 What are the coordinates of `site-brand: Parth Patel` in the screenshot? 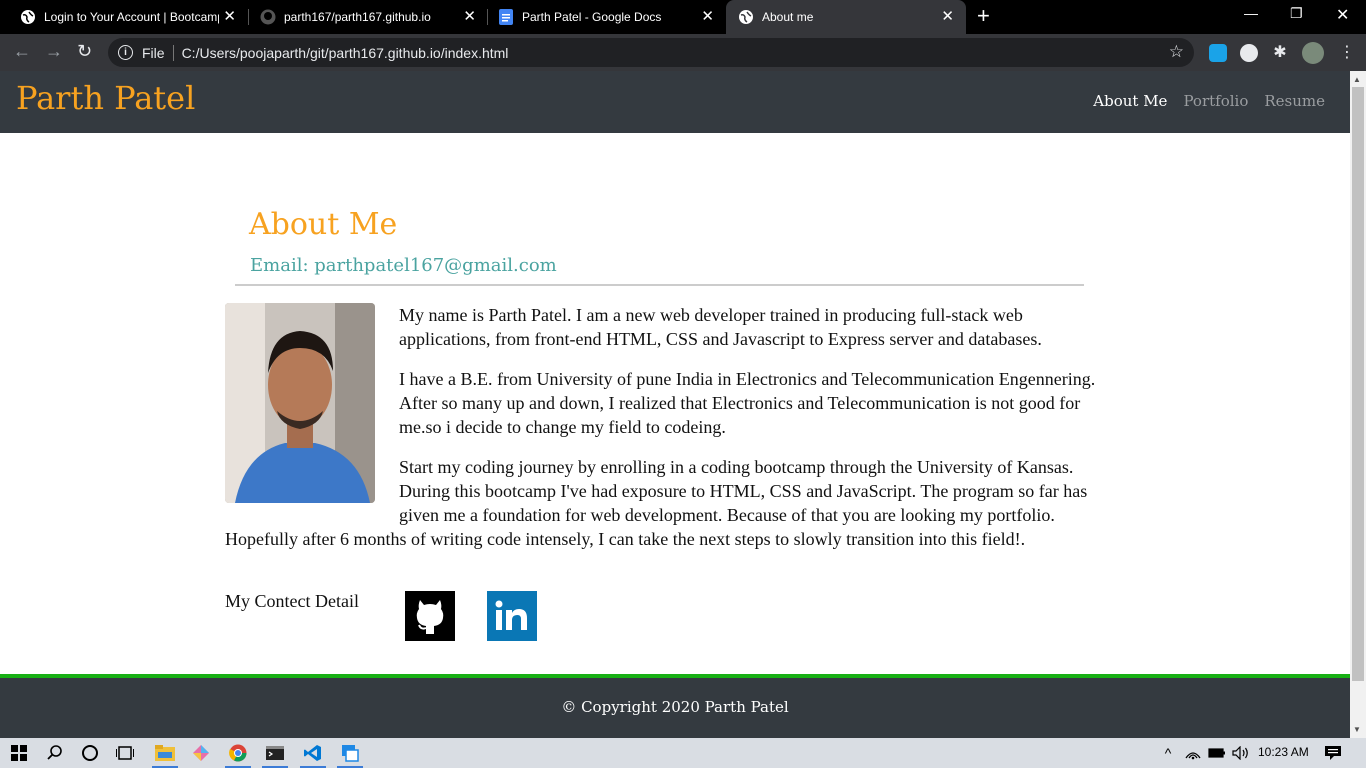 It's located at (105, 98).